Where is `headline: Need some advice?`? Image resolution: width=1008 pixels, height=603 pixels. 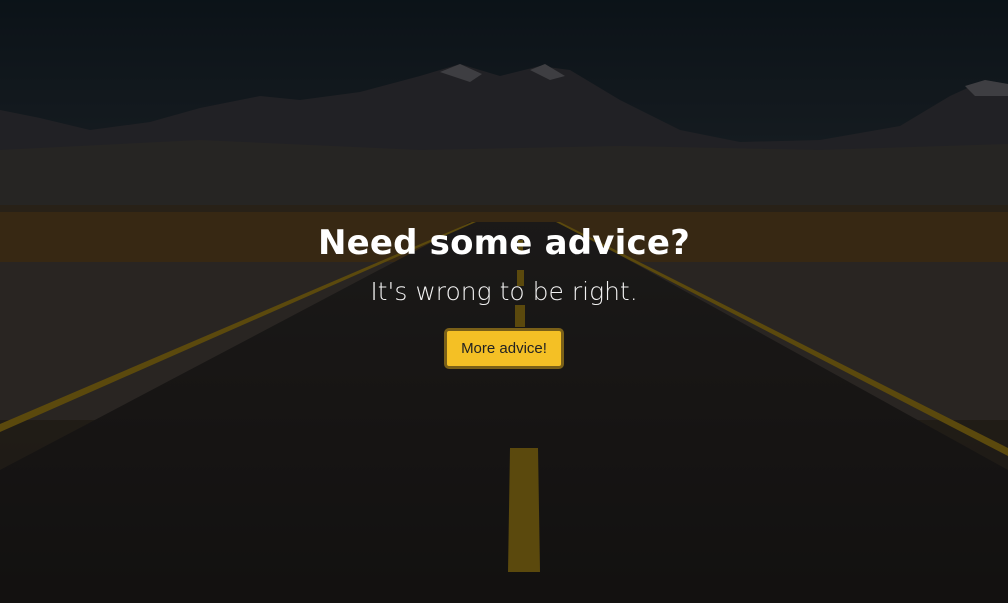
headline: Need some advice? is located at coordinates (504, 243).